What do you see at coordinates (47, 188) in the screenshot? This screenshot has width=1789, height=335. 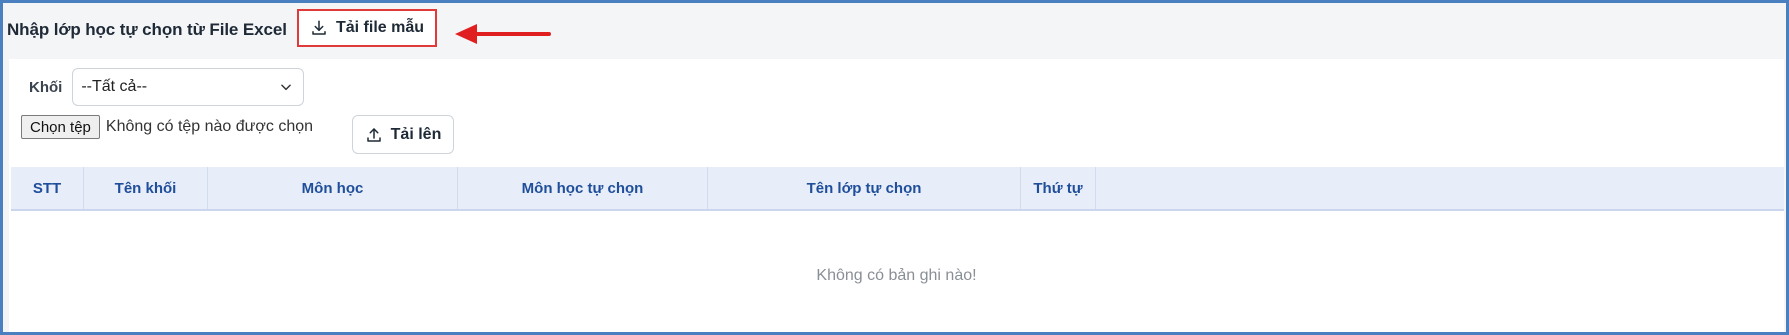 I see `column-header-stt: STT` at bounding box center [47, 188].